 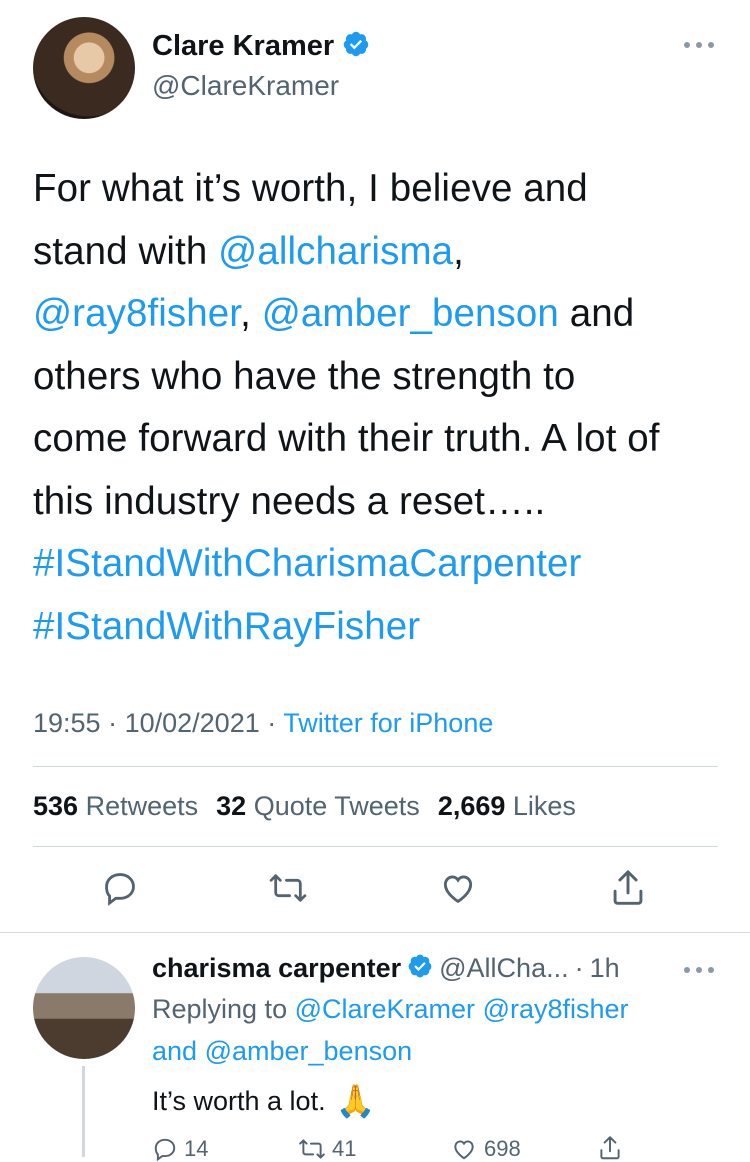 I want to click on replying-to-label: Replying to, so click(x=220, y=1009).